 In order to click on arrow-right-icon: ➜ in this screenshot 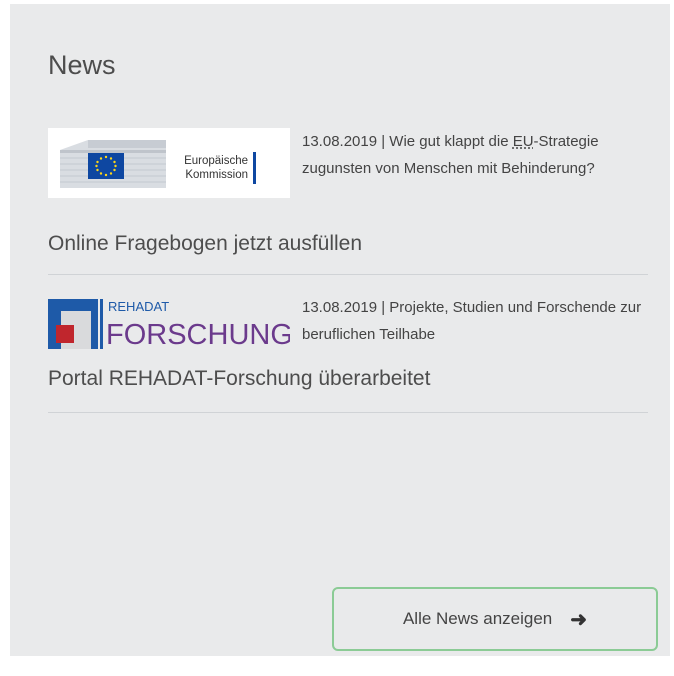, I will do `click(579, 619)`.